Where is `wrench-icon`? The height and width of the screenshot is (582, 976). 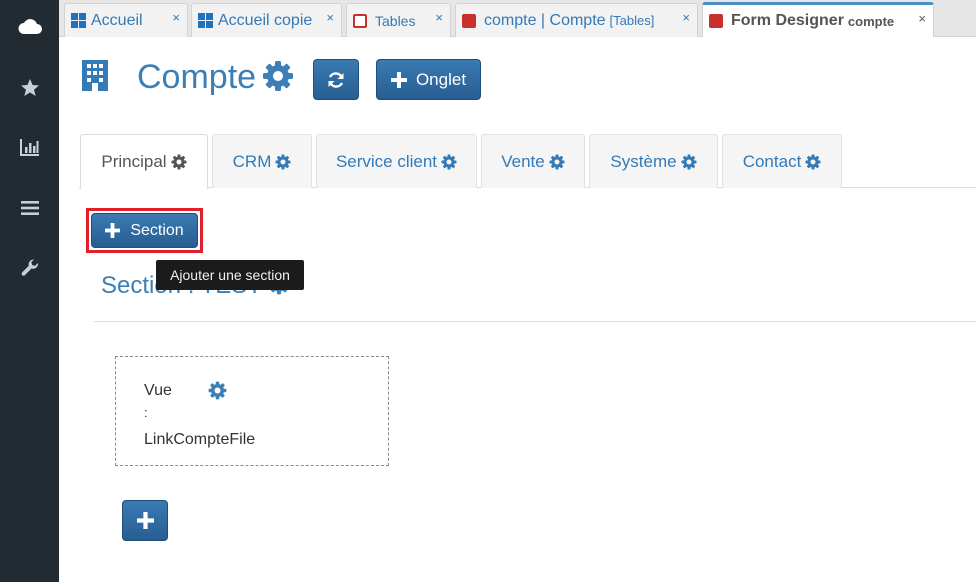 wrench-icon is located at coordinates (29, 268).